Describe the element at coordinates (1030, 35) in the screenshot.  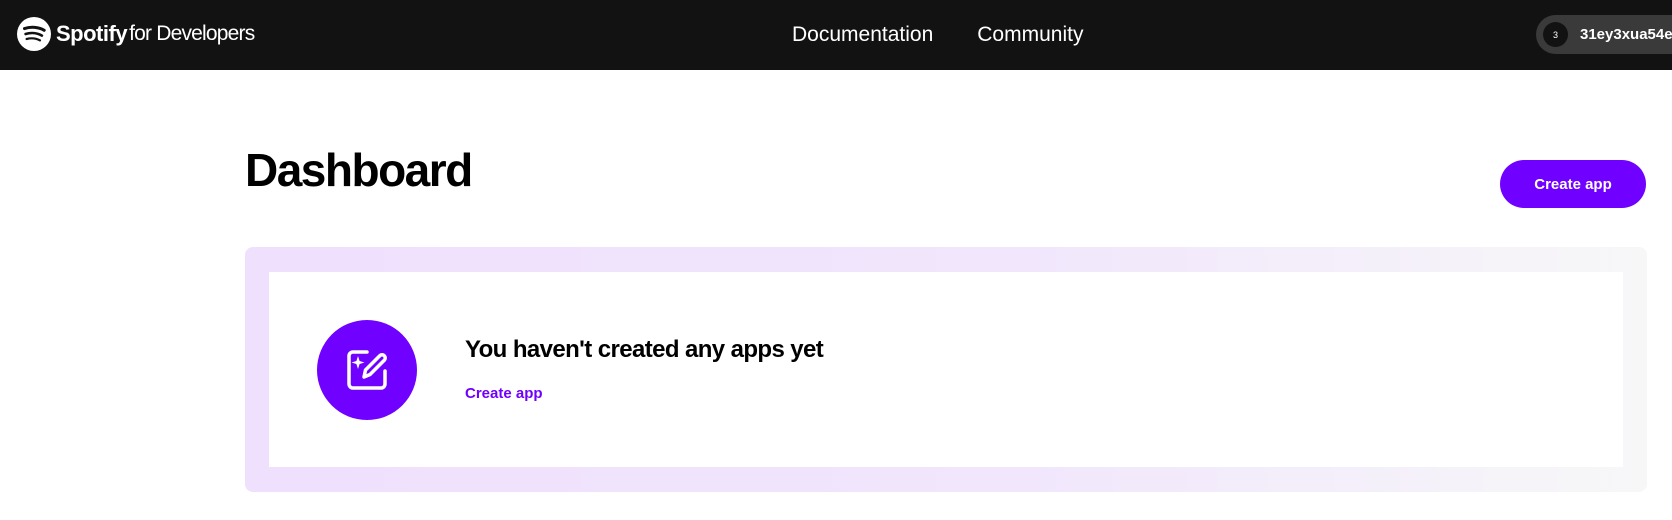
I see `nav-community: Community` at that location.